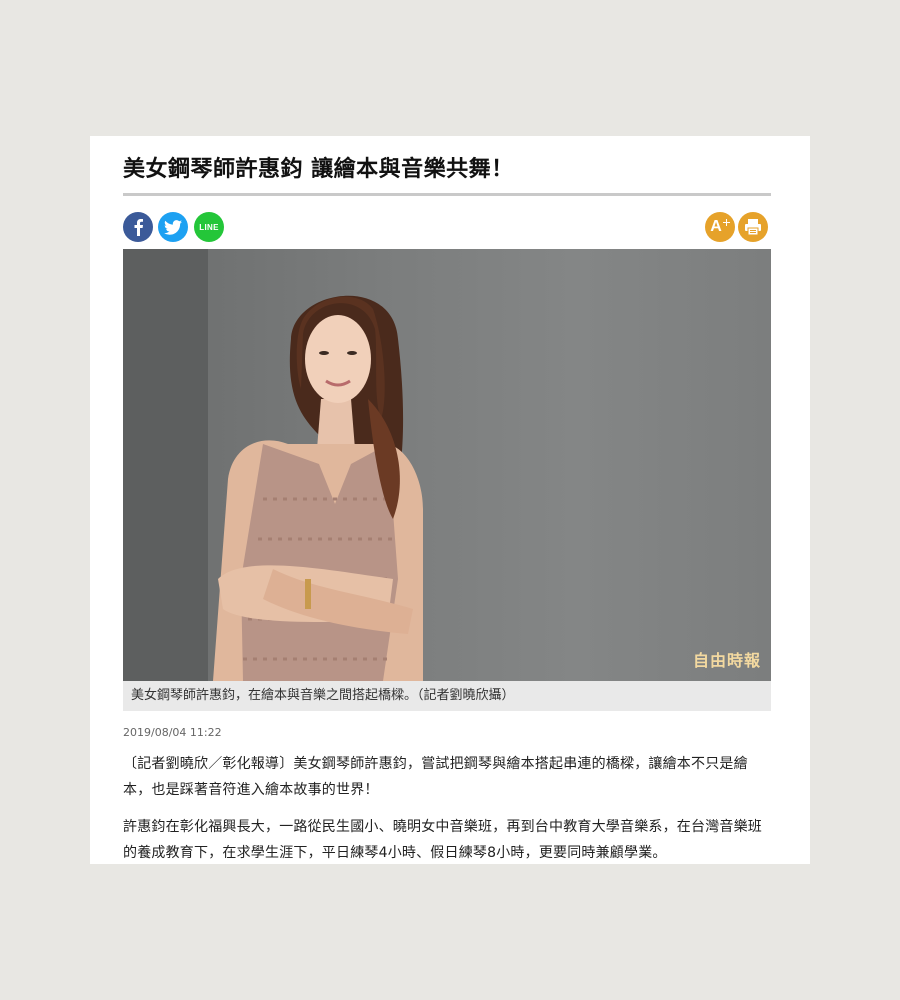 The image size is (900, 1000). I want to click on print-button, so click(753, 227).